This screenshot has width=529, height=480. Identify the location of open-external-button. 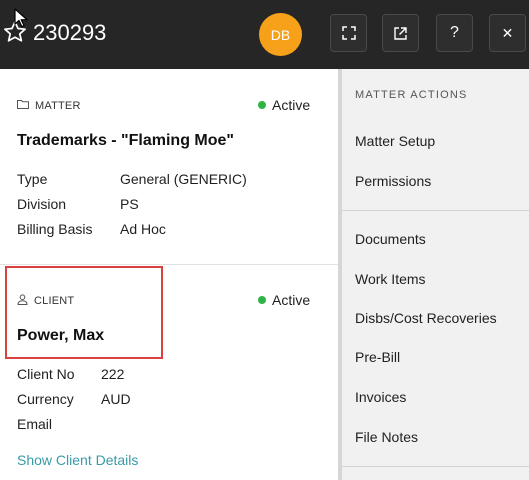
(400, 33).